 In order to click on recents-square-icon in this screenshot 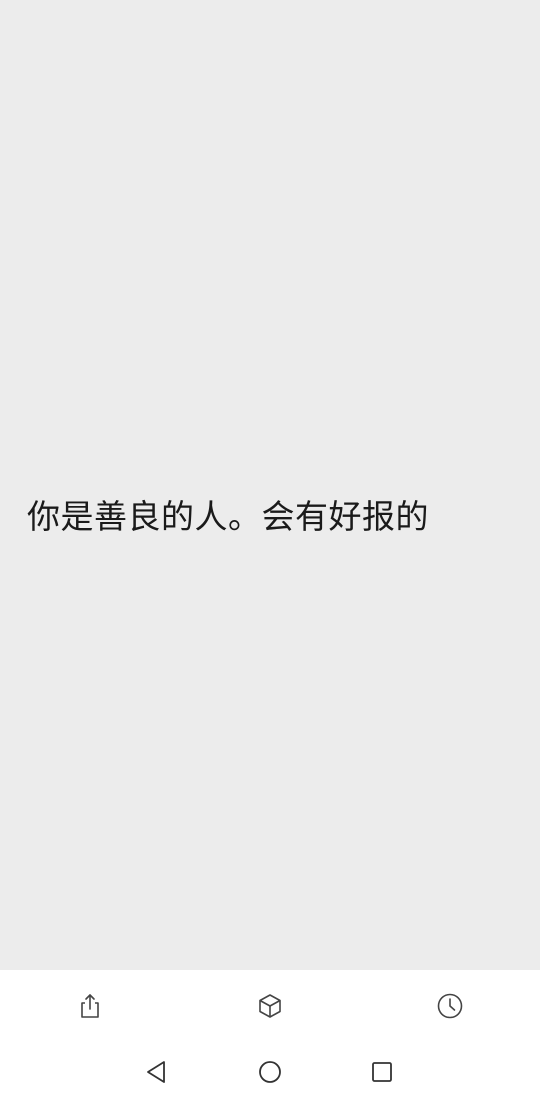, I will do `click(382, 1072)`.